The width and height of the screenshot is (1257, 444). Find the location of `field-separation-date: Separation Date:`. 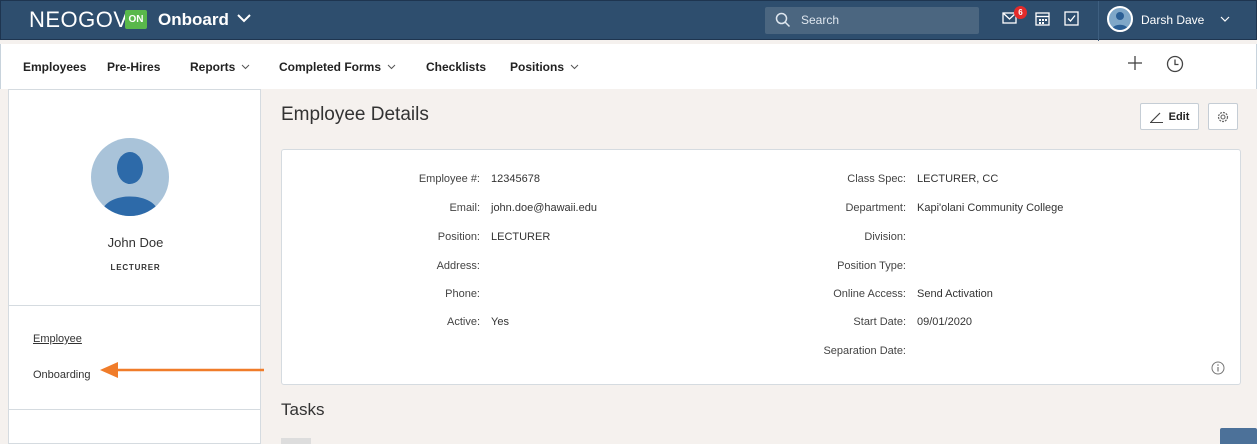

field-separation-date: Separation Date: is located at coordinates (849, 351).